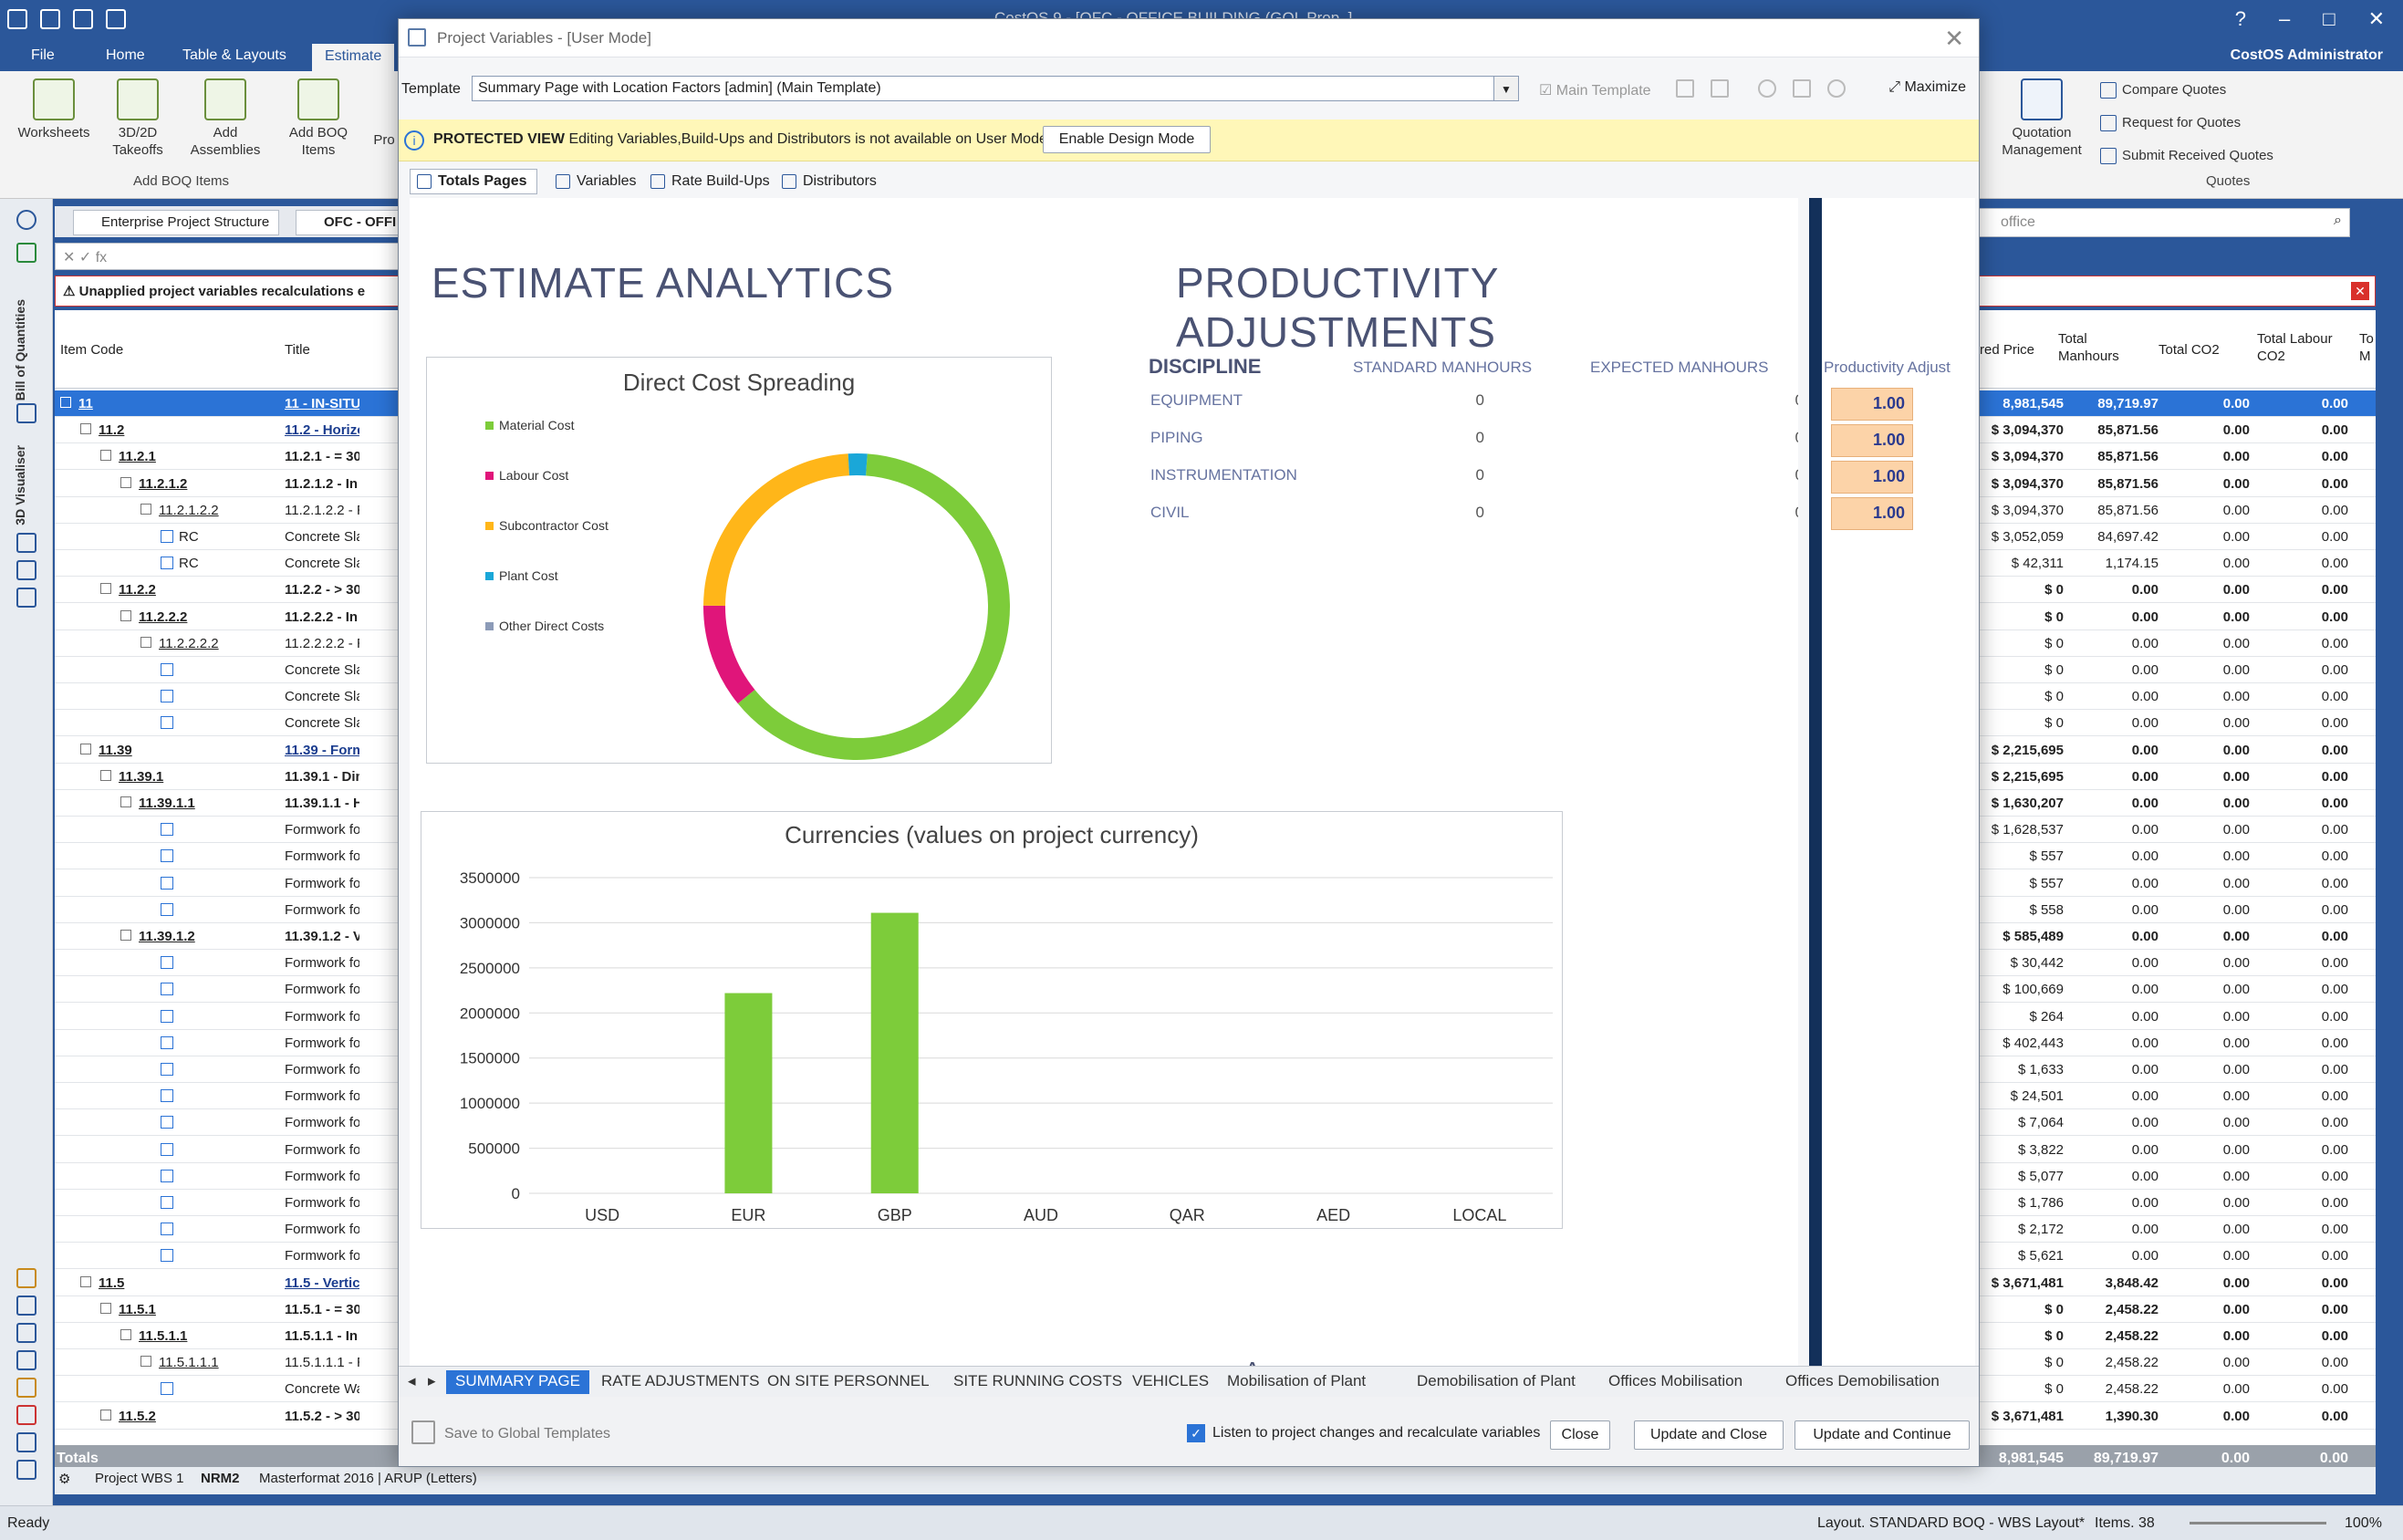 The width and height of the screenshot is (2403, 1540). Describe the element at coordinates (2338, 221) in the screenshot. I see `search-icon: ⌕` at that location.